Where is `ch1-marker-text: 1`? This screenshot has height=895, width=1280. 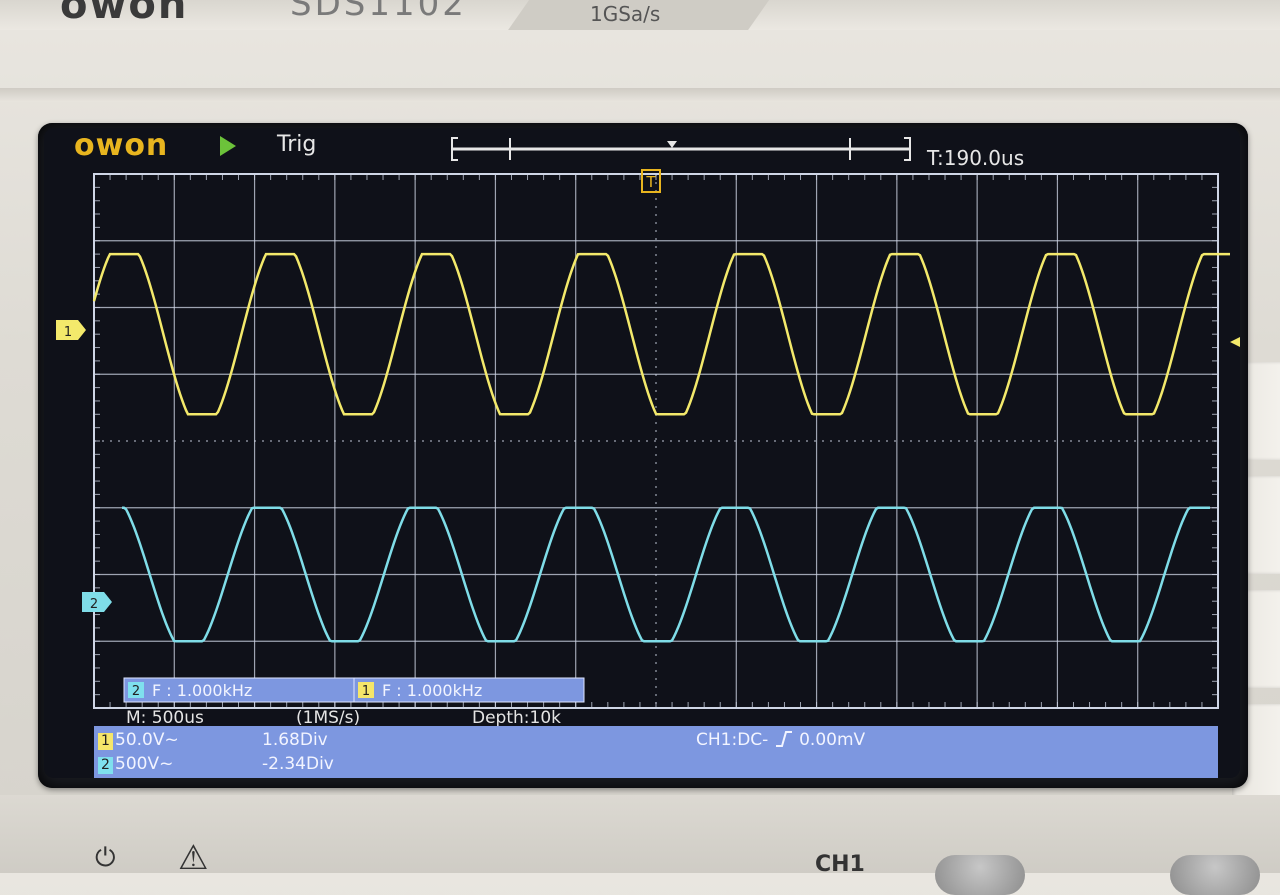 ch1-marker-text: 1 is located at coordinates (68, 332).